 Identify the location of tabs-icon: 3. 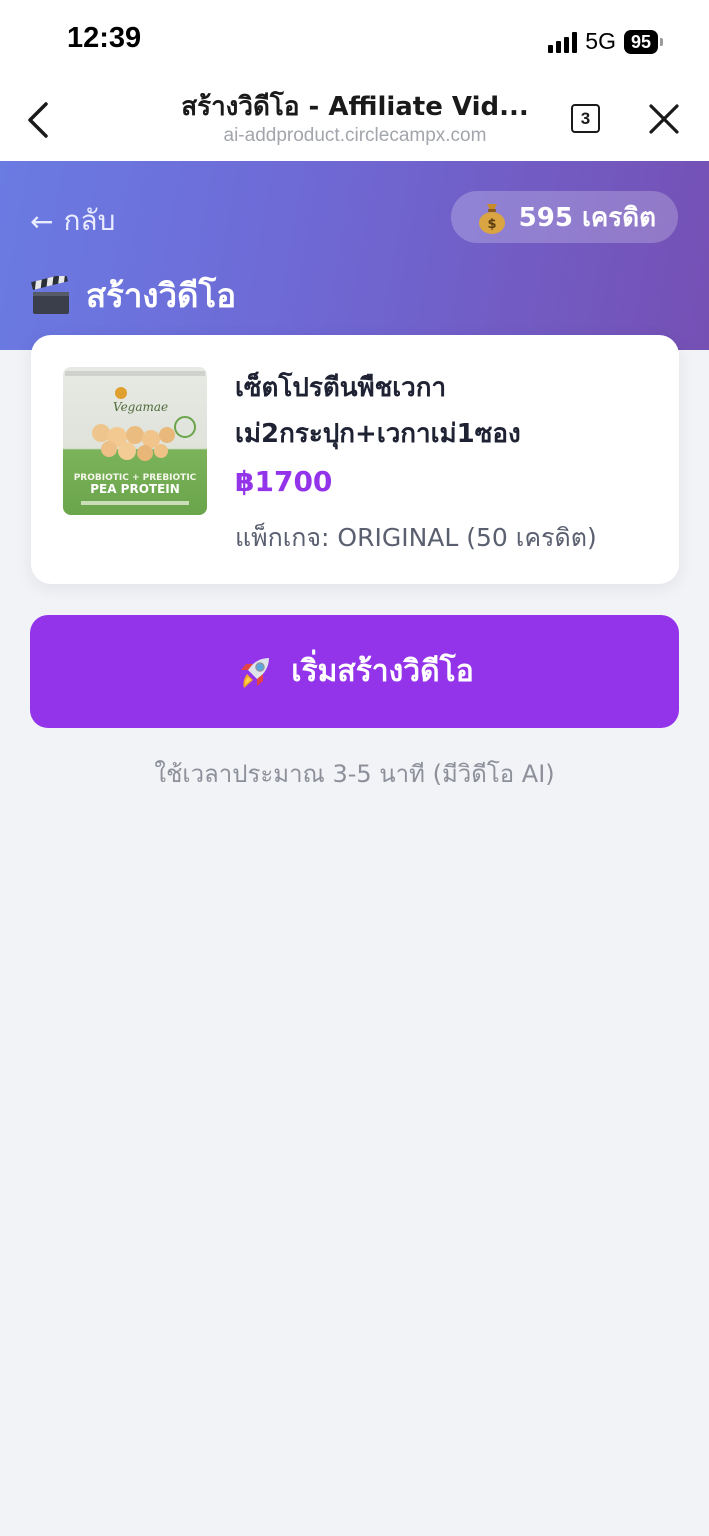
(585, 118).